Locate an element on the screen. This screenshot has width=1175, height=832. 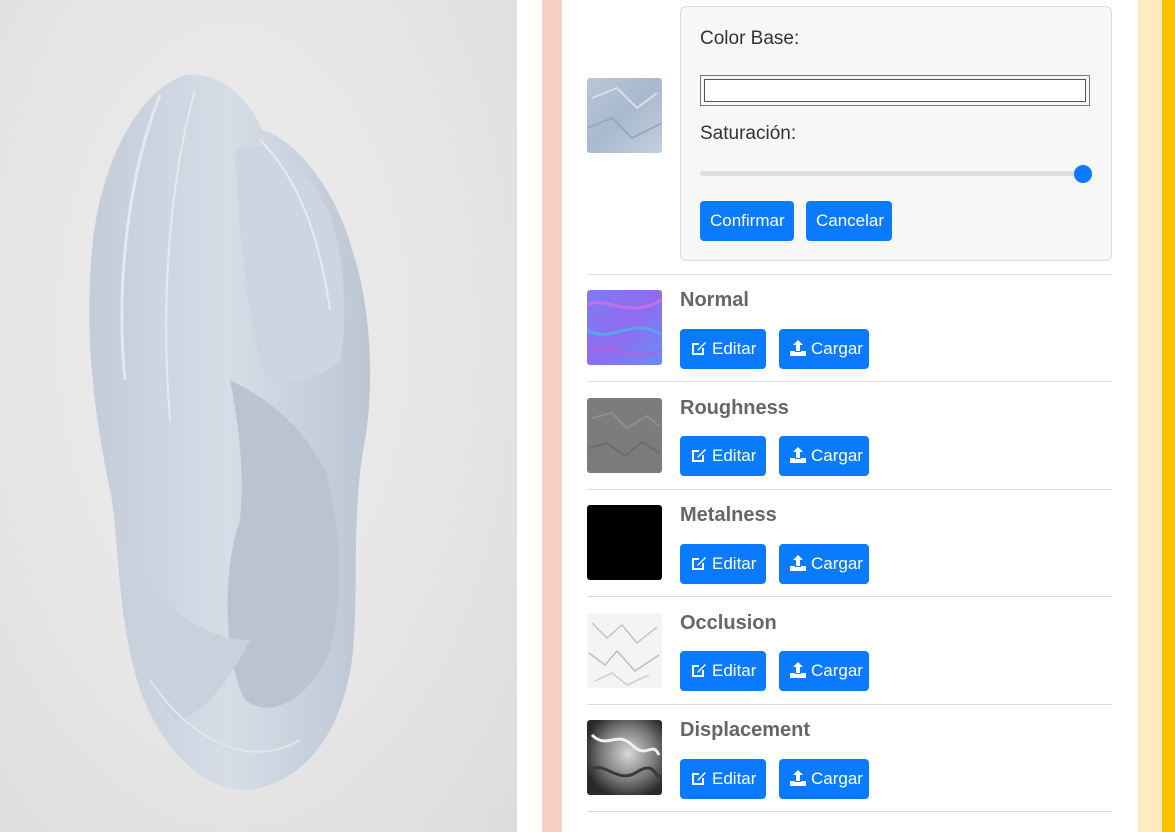
confirm-button: Confirmar is located at coordinates (747, 221).